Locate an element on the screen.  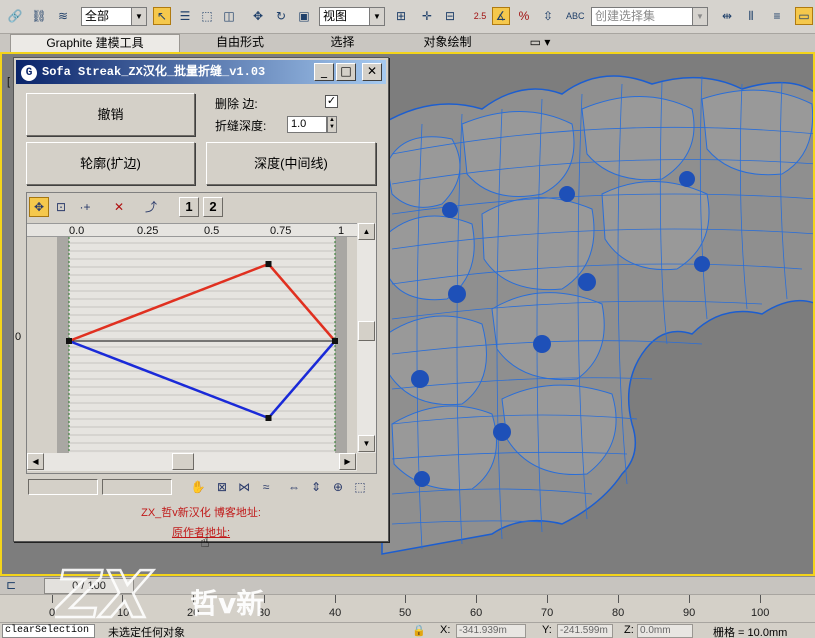
ruler-tick-label: 0.75 is located at coordinates (281, 231).